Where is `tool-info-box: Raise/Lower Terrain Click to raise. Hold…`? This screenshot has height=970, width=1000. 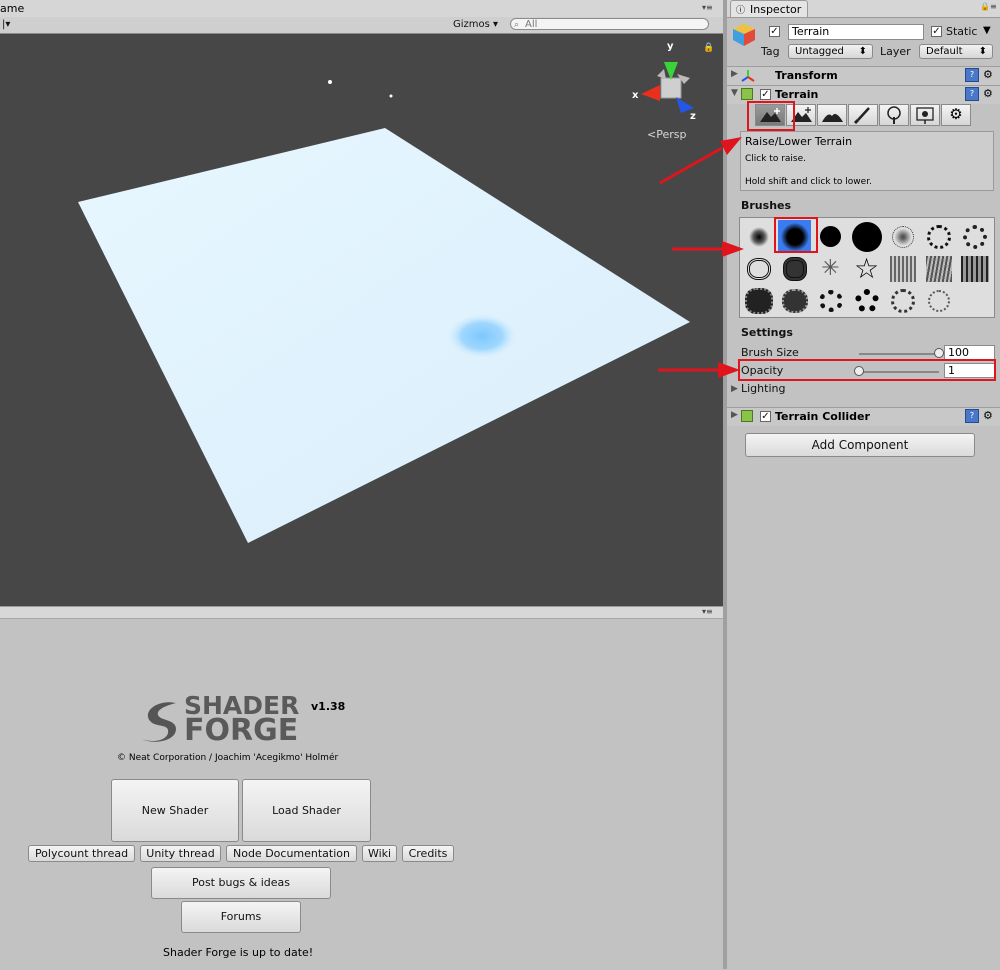 tool-info-box: Raise/Lower Terrain Click to raise. Hold… is located at coordinates (867, 161).